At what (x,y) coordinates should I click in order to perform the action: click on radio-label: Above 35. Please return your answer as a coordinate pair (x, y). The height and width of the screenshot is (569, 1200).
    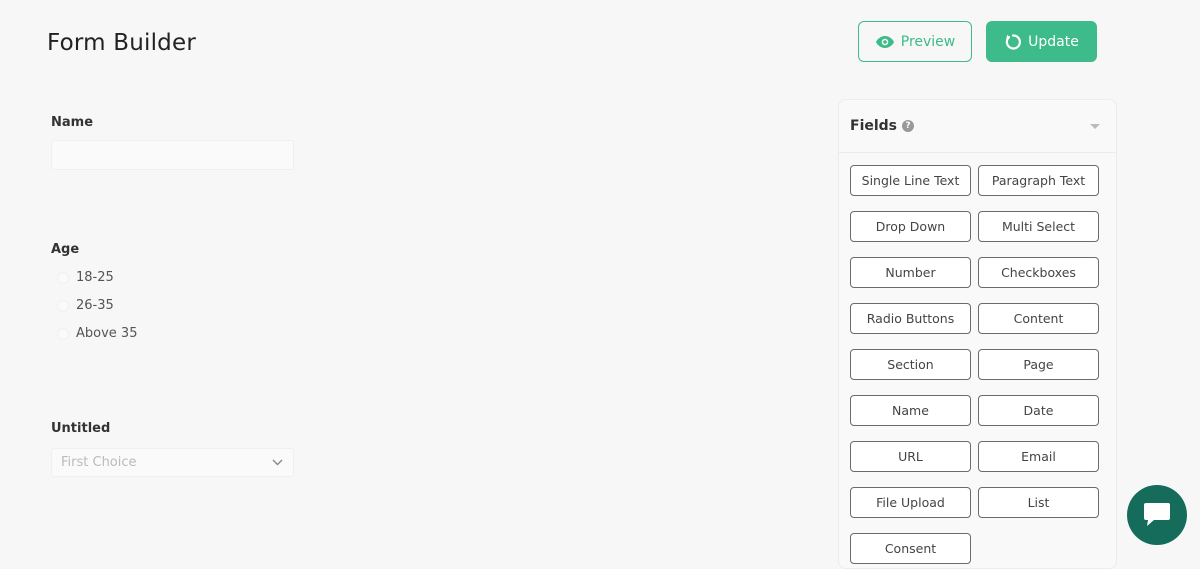
    Looking at the image, I should click on (107, 333).